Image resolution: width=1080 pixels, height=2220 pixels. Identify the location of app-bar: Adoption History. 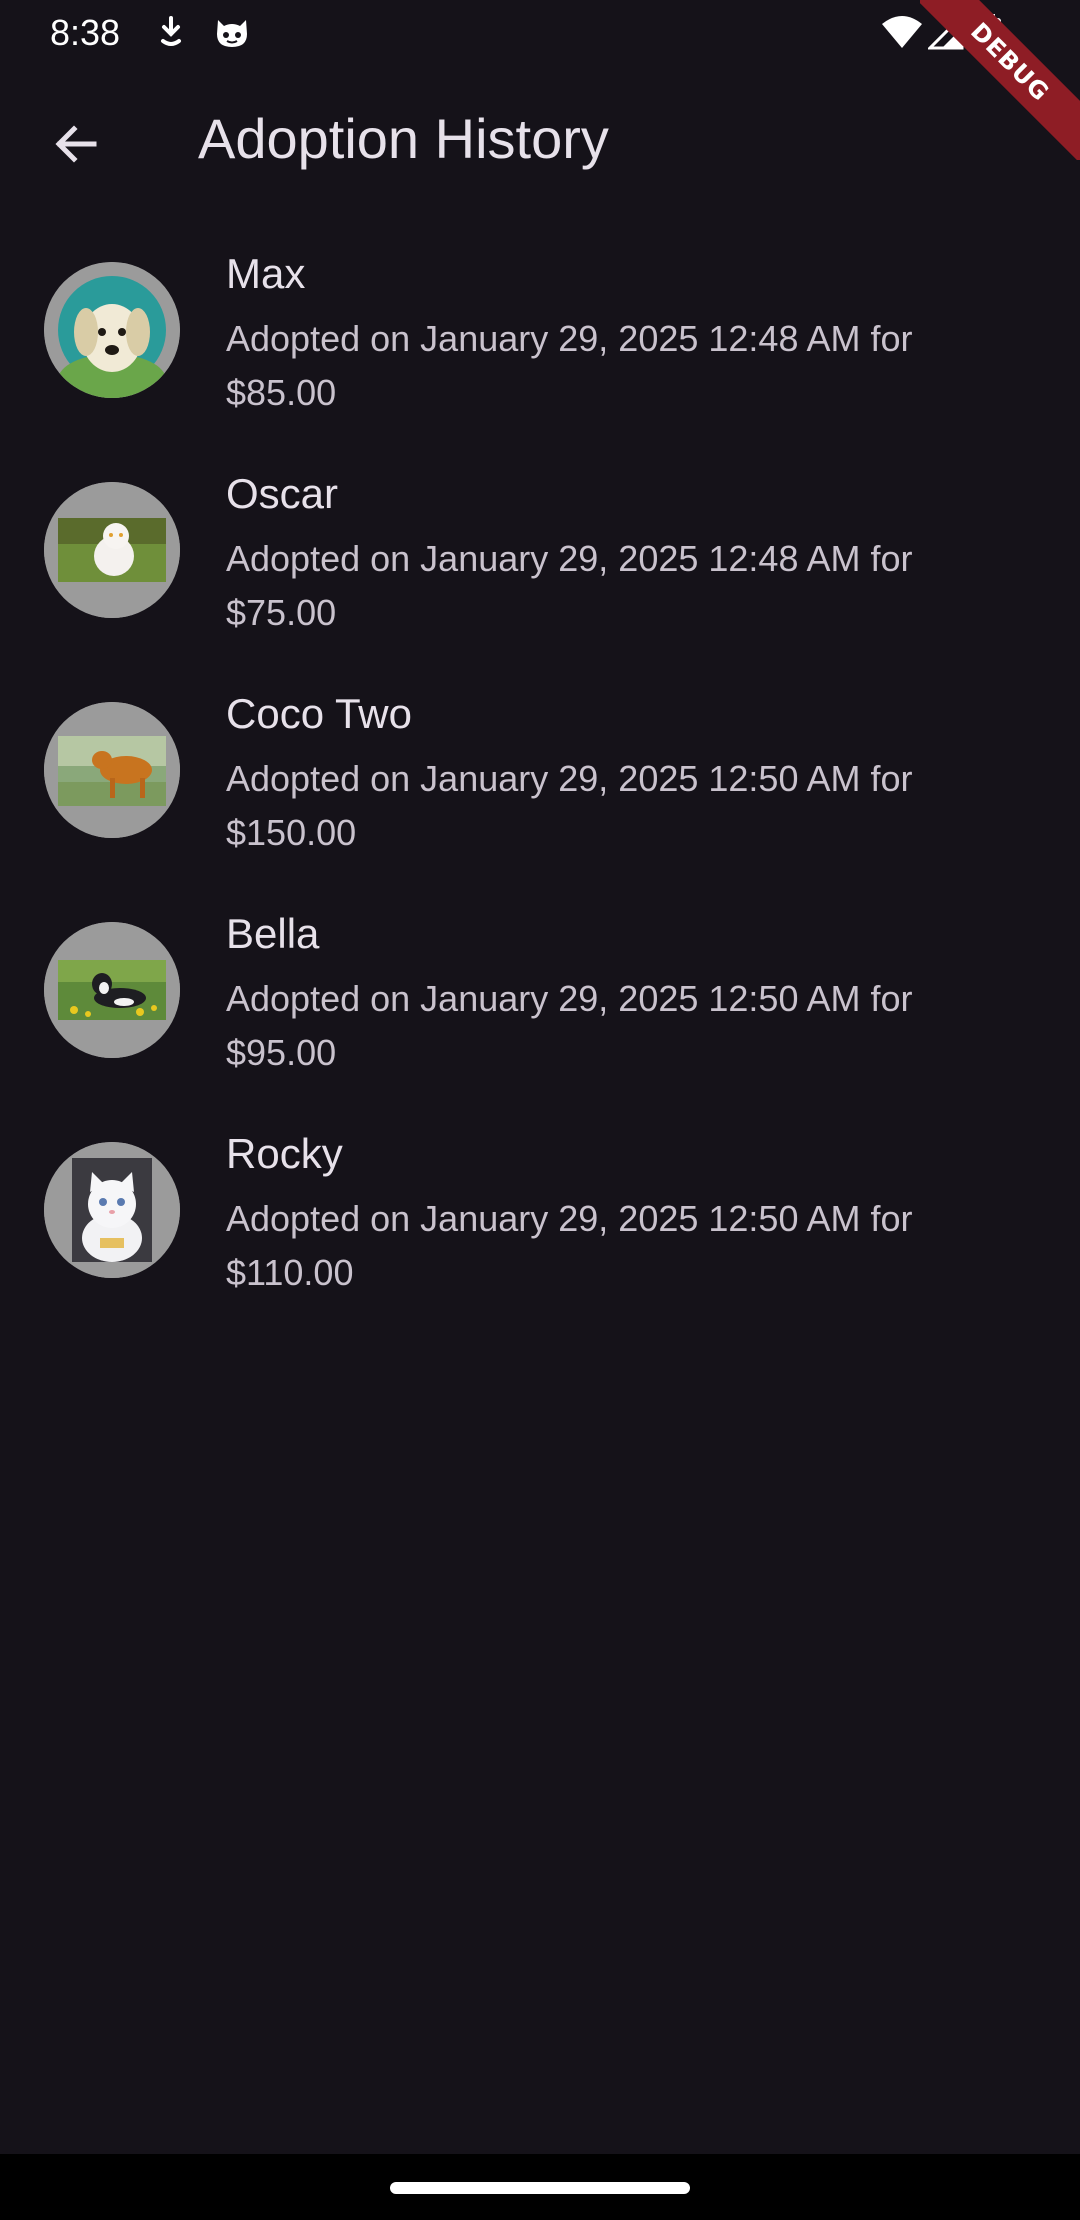
(540, 142).